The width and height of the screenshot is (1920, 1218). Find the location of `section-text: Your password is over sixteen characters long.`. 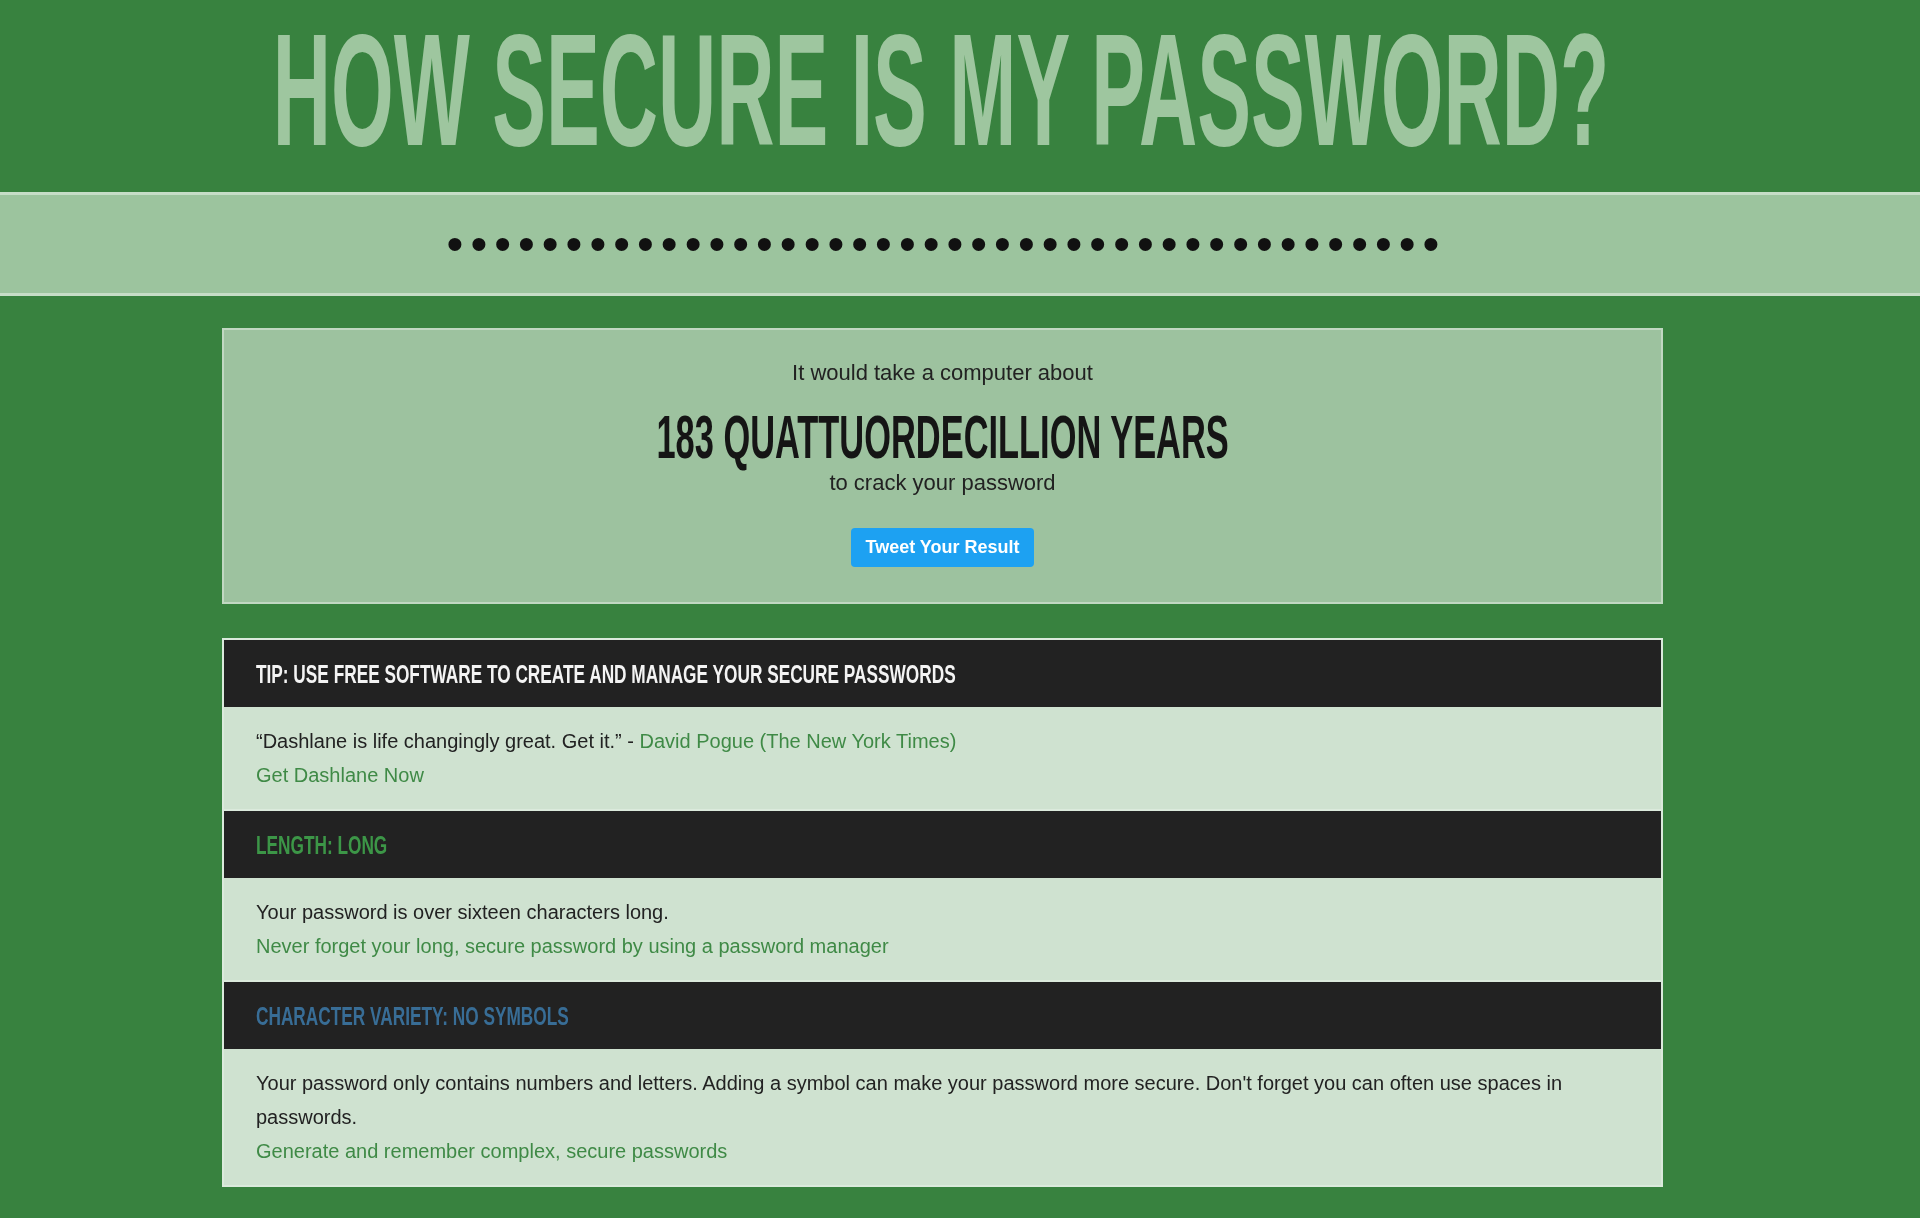

section-text: Your password is over sixteen characters long. is located at coordinates (463, 912).